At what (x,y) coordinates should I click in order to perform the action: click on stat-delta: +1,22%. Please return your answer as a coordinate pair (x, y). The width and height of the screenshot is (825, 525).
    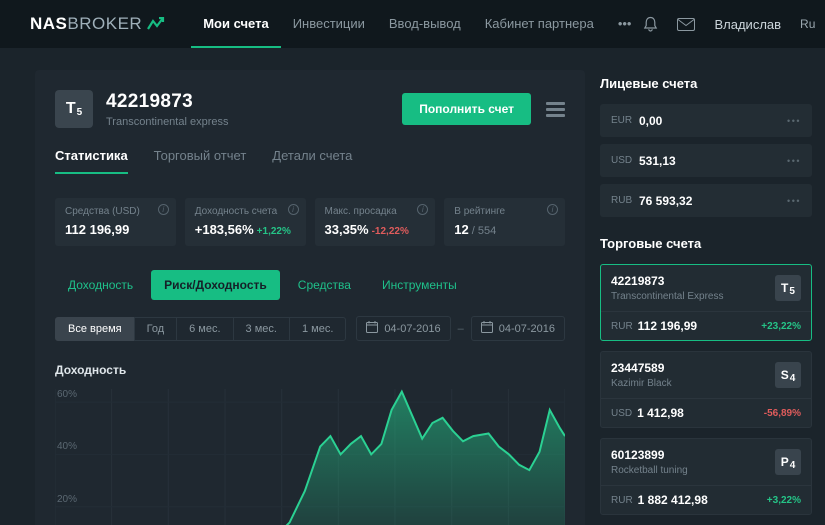
    Looking at the image, I should click on (273, 231).